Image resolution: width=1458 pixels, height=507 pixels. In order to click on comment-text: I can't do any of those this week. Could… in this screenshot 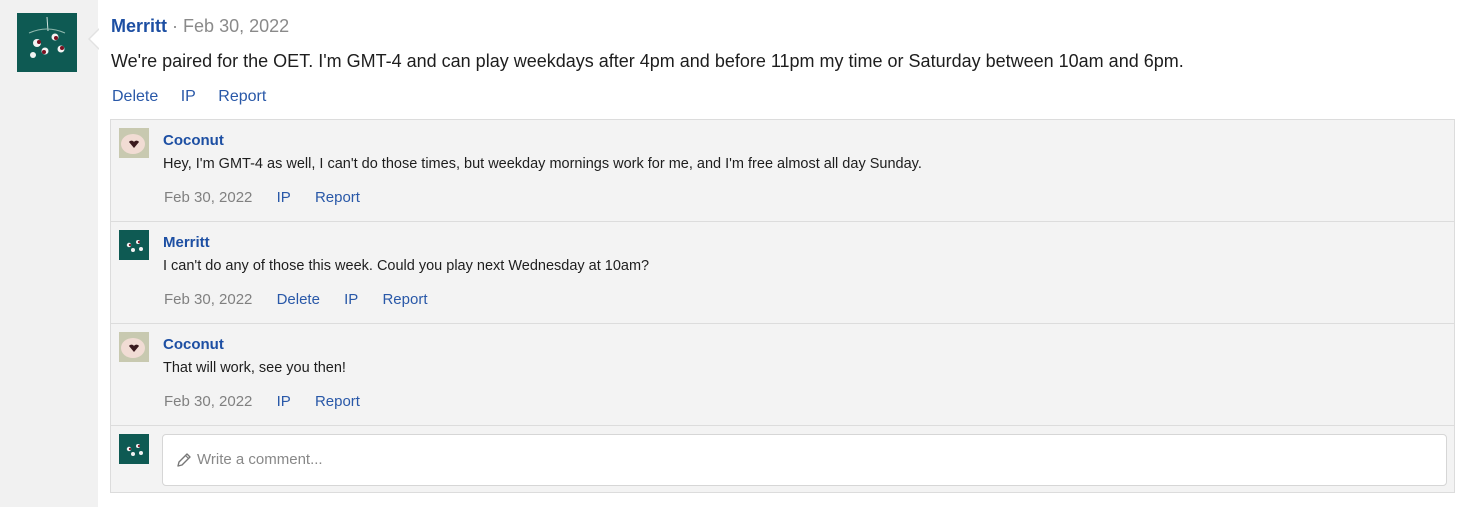, I will do `click(406, 266)`.